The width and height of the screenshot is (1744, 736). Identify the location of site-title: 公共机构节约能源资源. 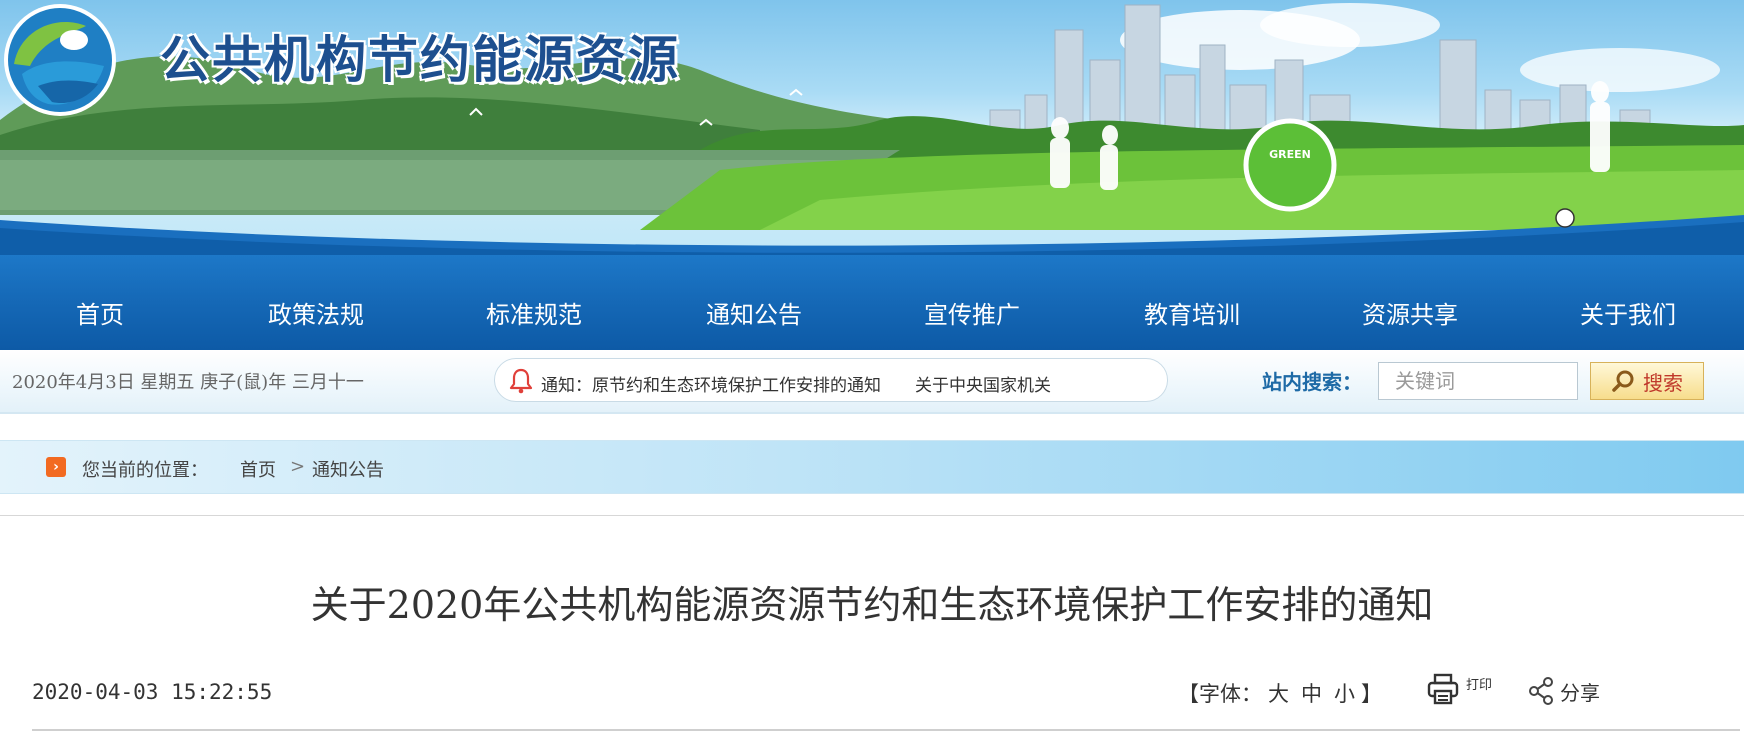
(420, 60).